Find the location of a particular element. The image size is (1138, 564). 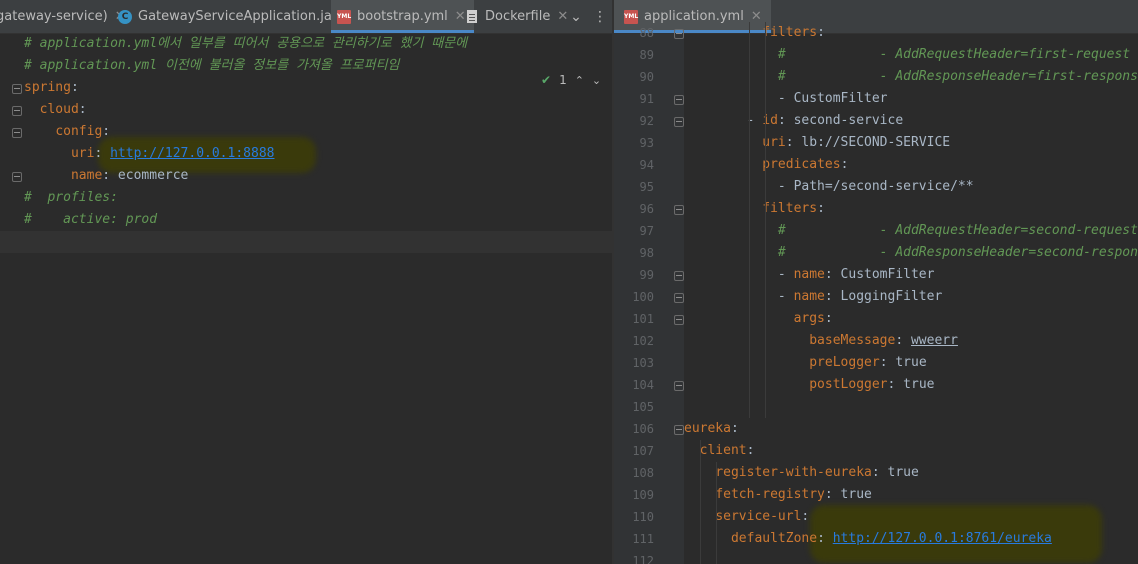

code-line: eureka: is located at coordinates (711, 429).